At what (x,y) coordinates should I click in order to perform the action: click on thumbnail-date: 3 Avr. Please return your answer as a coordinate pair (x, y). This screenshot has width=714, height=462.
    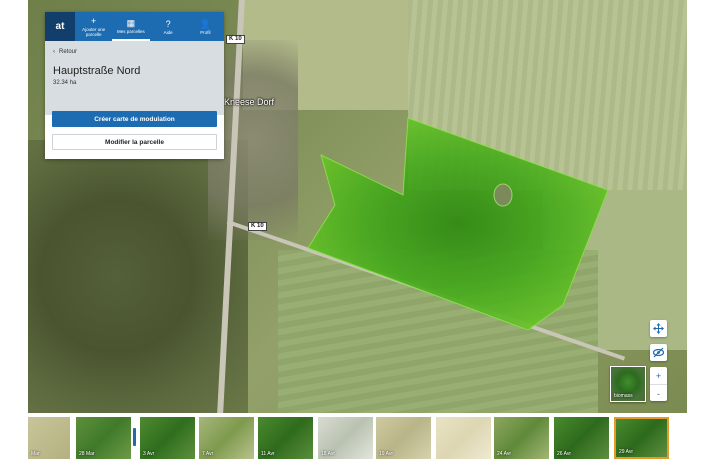
    Looking at the image, I should click on (149, 454).